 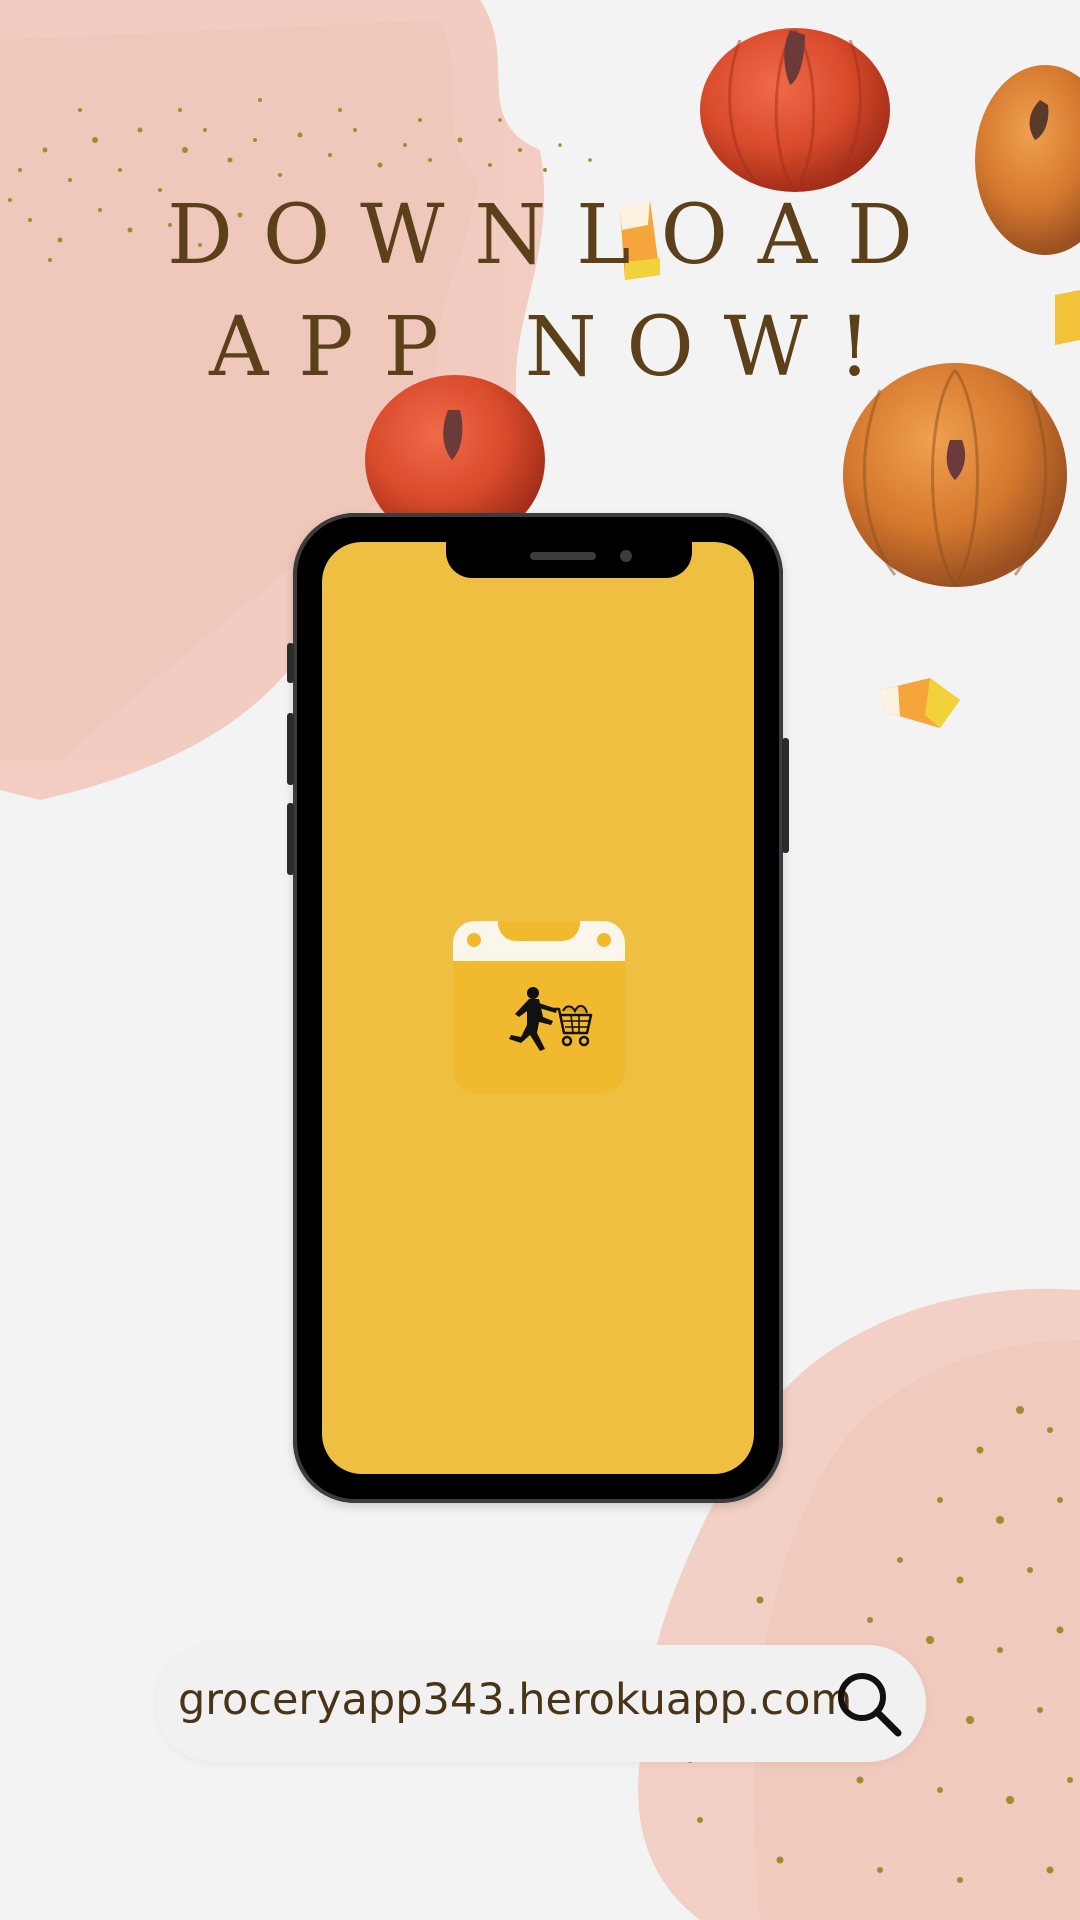 What do you see at coordinates (604, 940) in the screenshot?
I see `app-icon-dot-right` at bounding box center [604, 940].